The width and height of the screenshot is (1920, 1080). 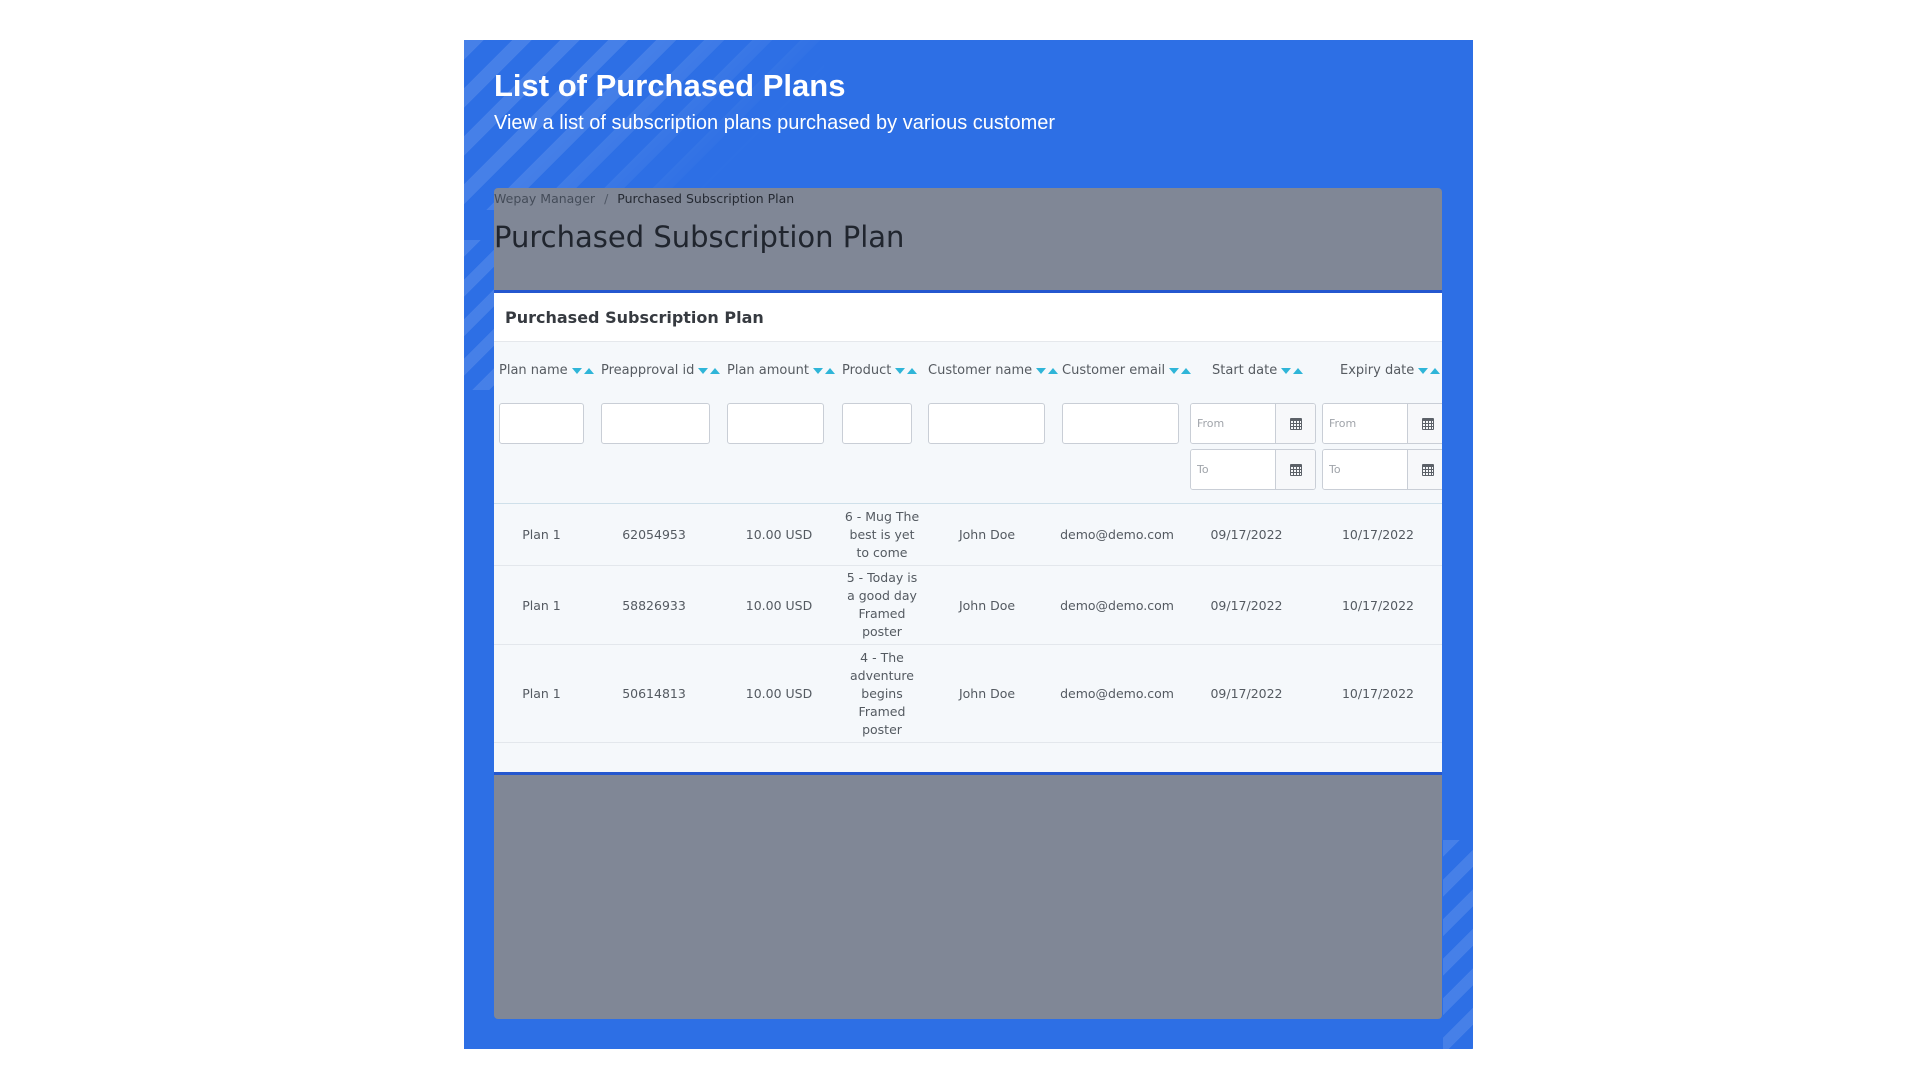 What do you see at coordinates (986, 423) in the screenshot?
I see `filter-customer-name-input` at bounding box center [986, 423].